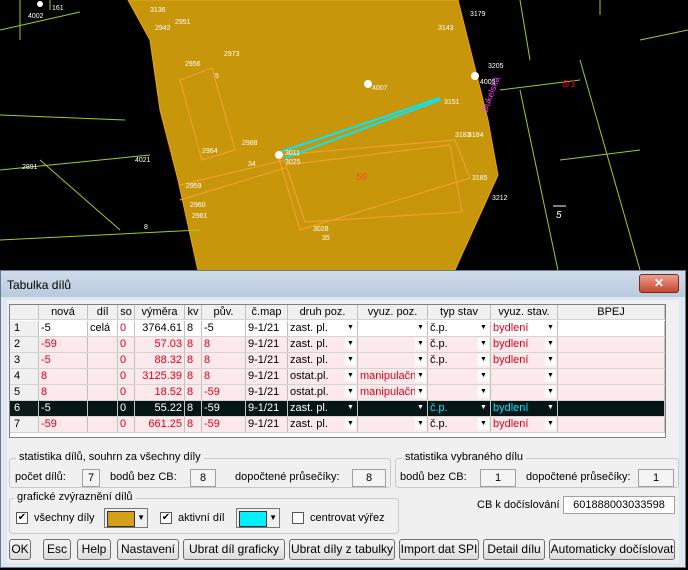 Image resolution: width=688 pixels, height=570 pixels. I want to click on column-header: kv, so click(193, 312).